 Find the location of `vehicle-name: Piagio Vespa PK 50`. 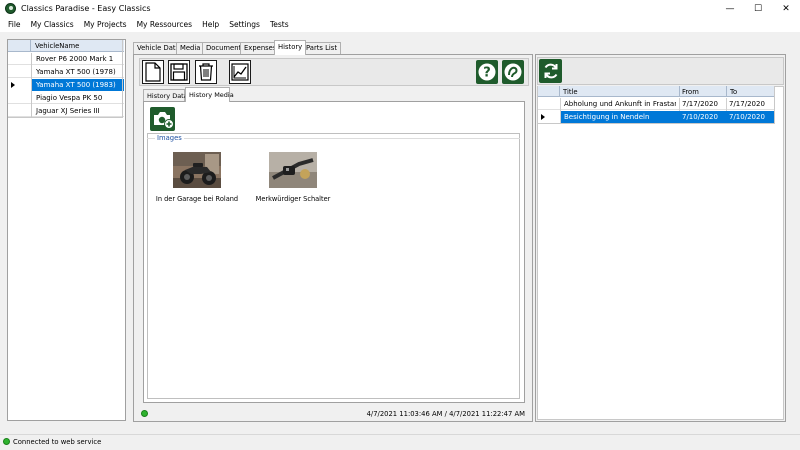

vehicle-name: Piagio Vespa PK 50 is located at coordinates (69, 98).